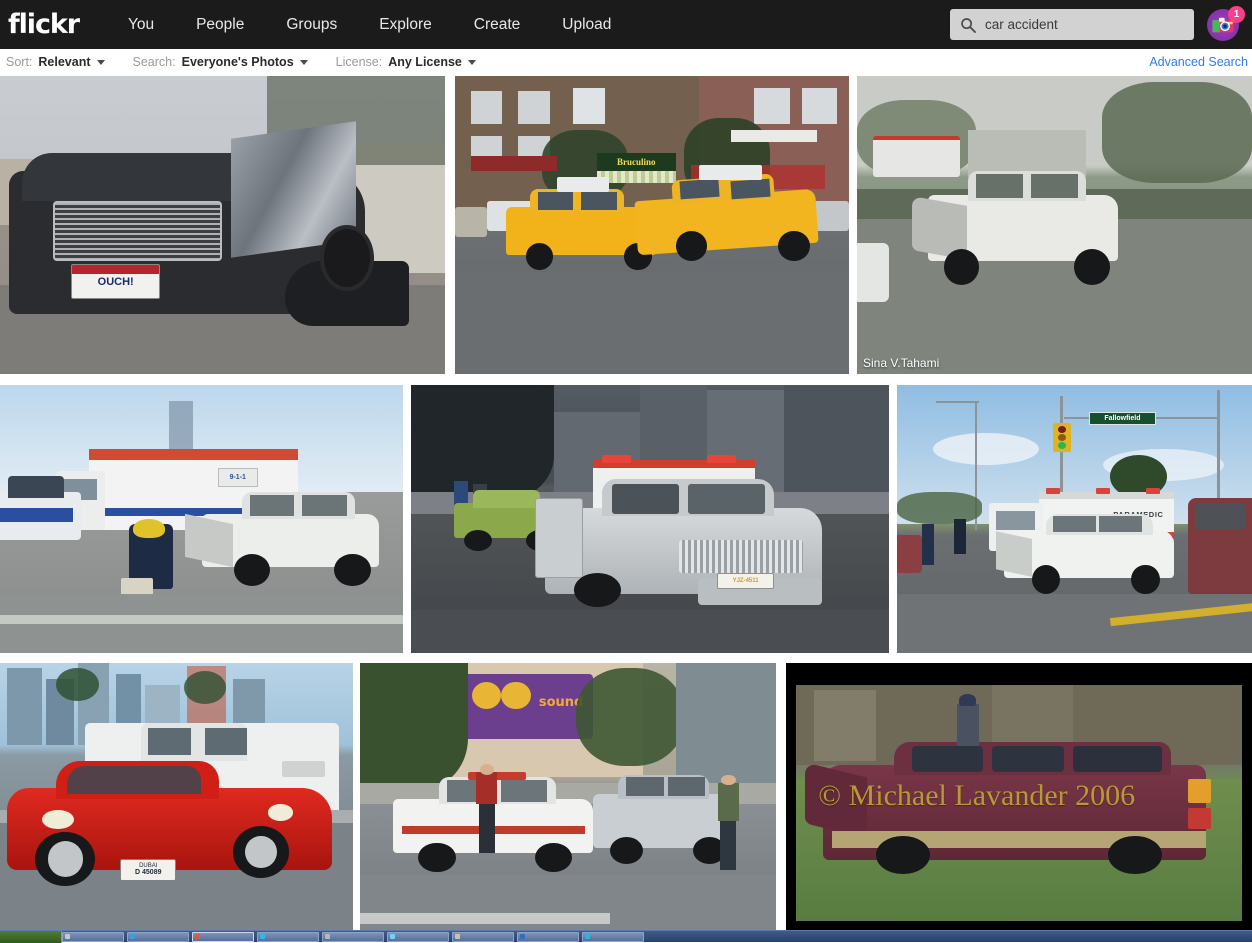 The height and width of the screenshot is (943, 1252). What do you see at coordinates (1082, 24) in the screenshot?
I see `search-input` at bounding box center [1082, 24].